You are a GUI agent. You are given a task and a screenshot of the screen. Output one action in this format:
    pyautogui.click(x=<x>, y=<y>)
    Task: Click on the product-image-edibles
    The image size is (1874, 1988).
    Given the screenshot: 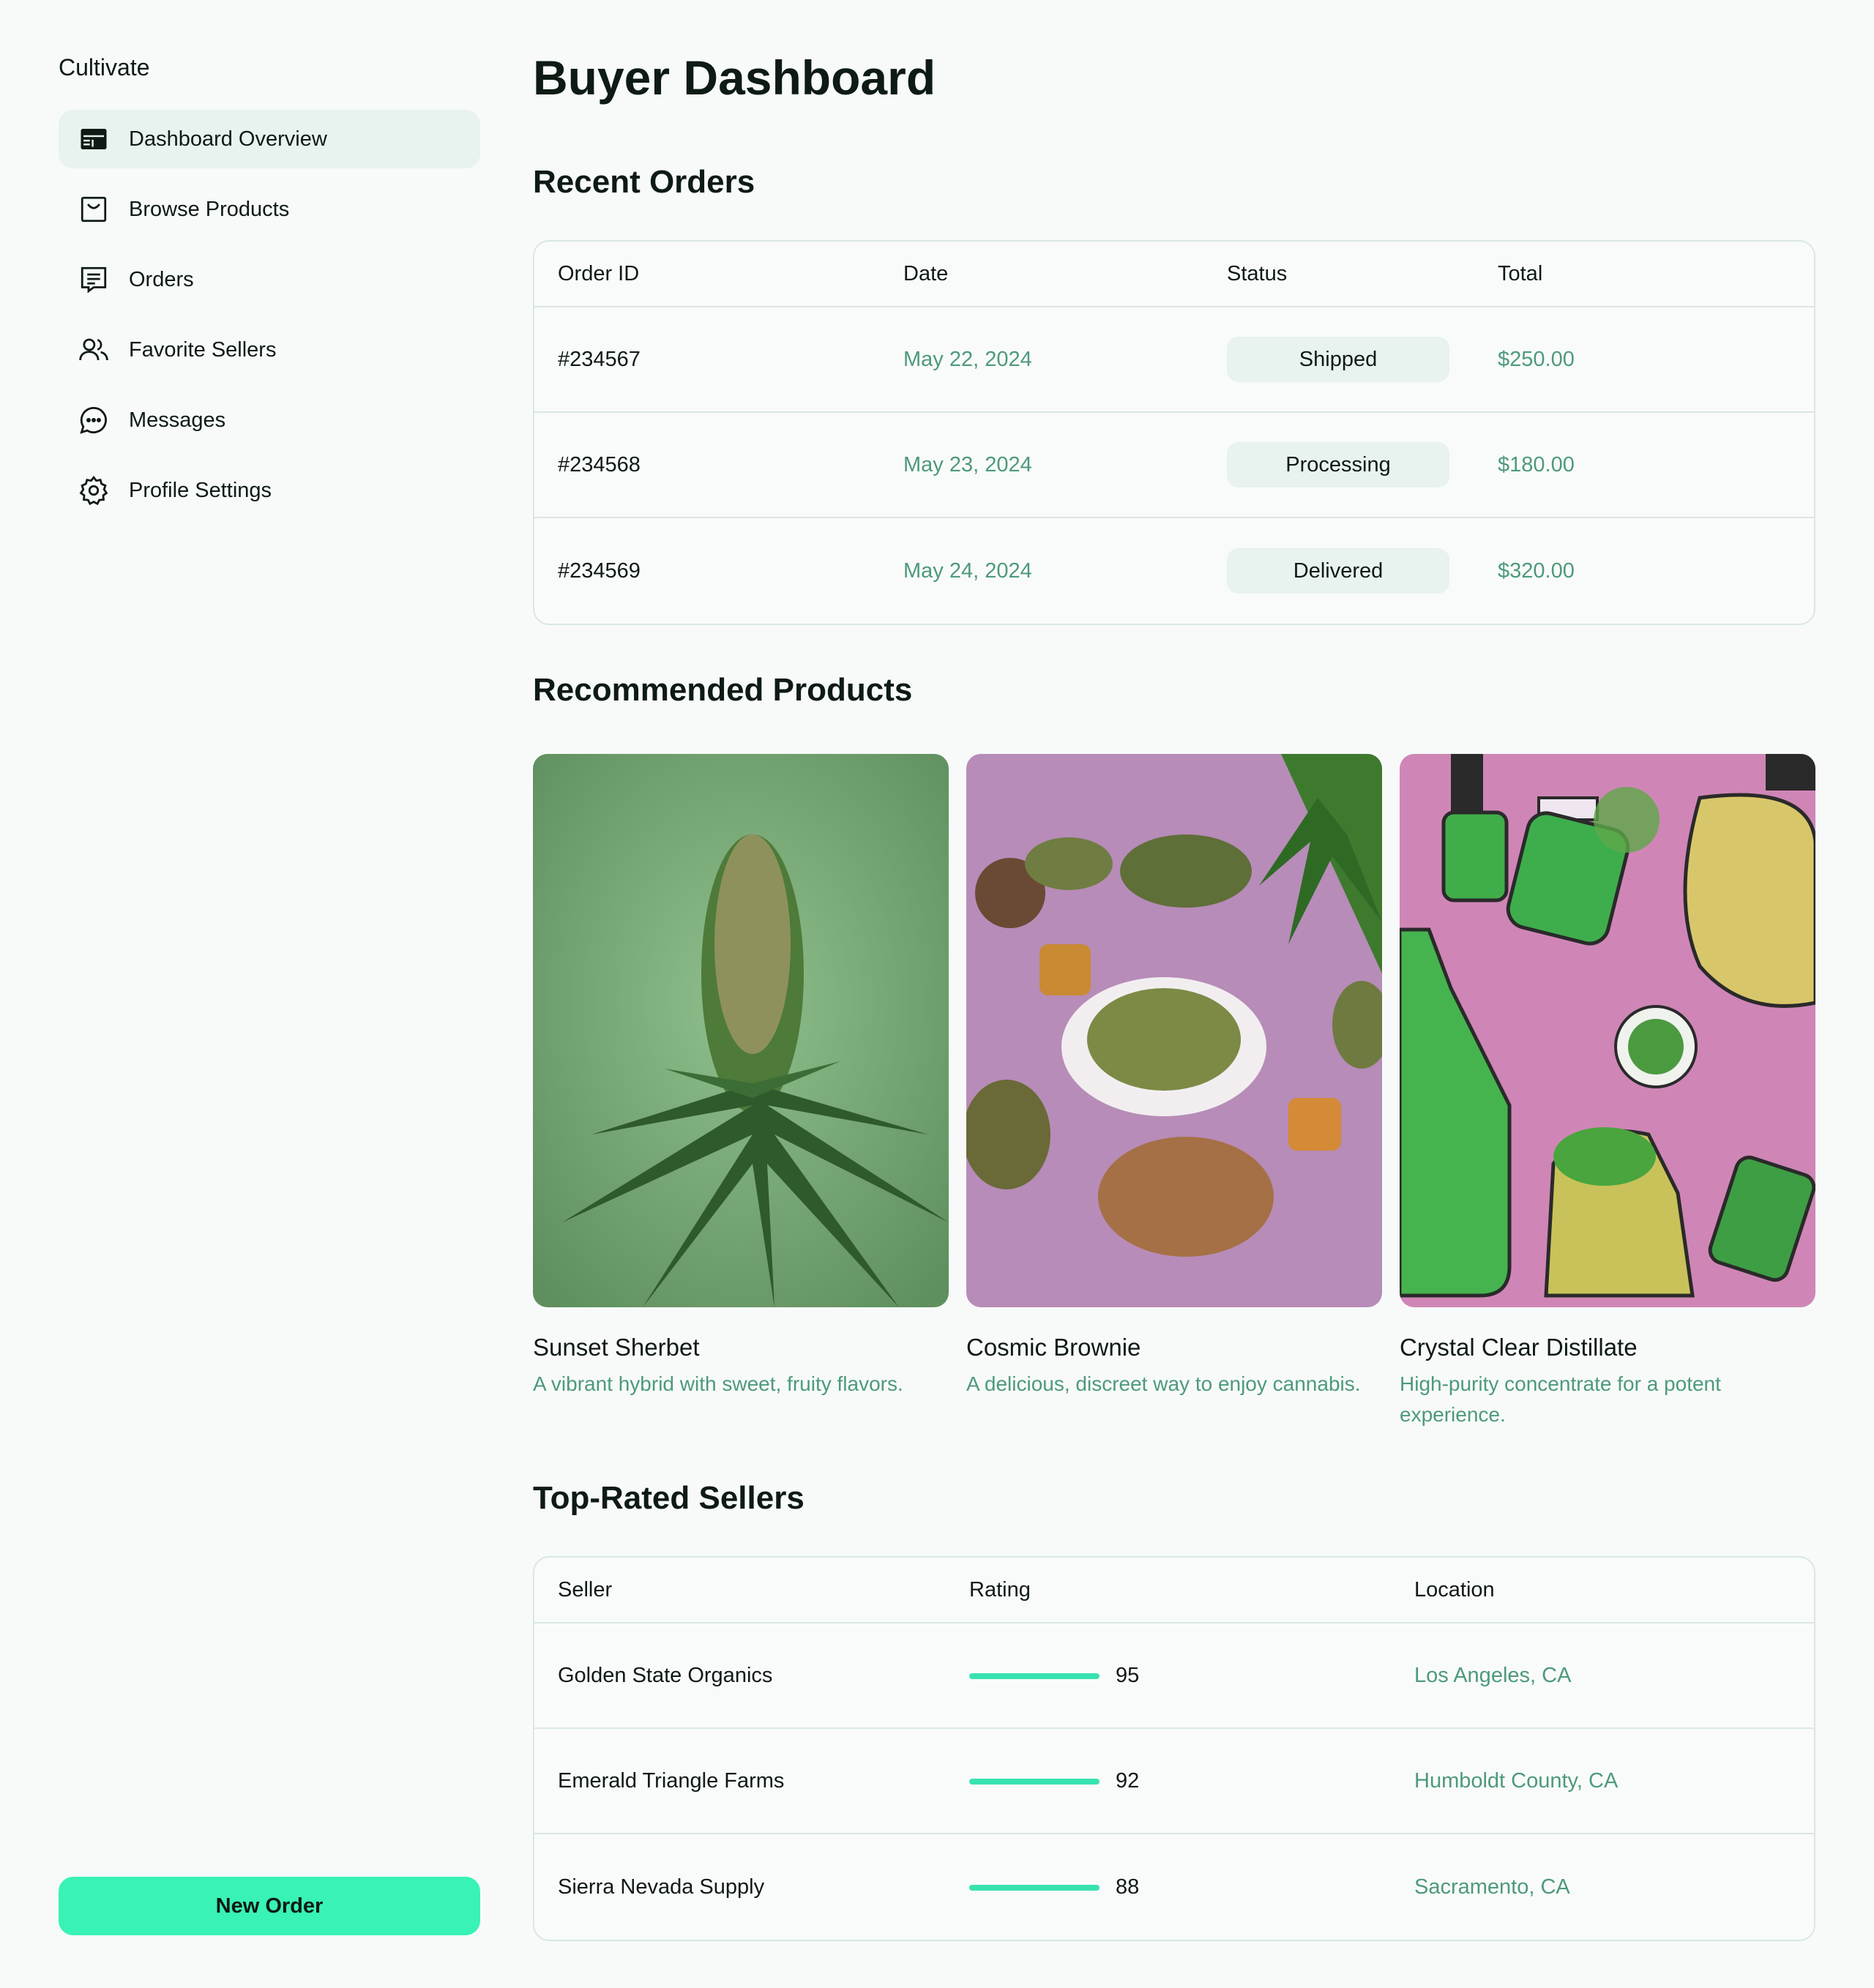 What is the action you would take?
    pyautogui.click(x=1174, y=1030)
    